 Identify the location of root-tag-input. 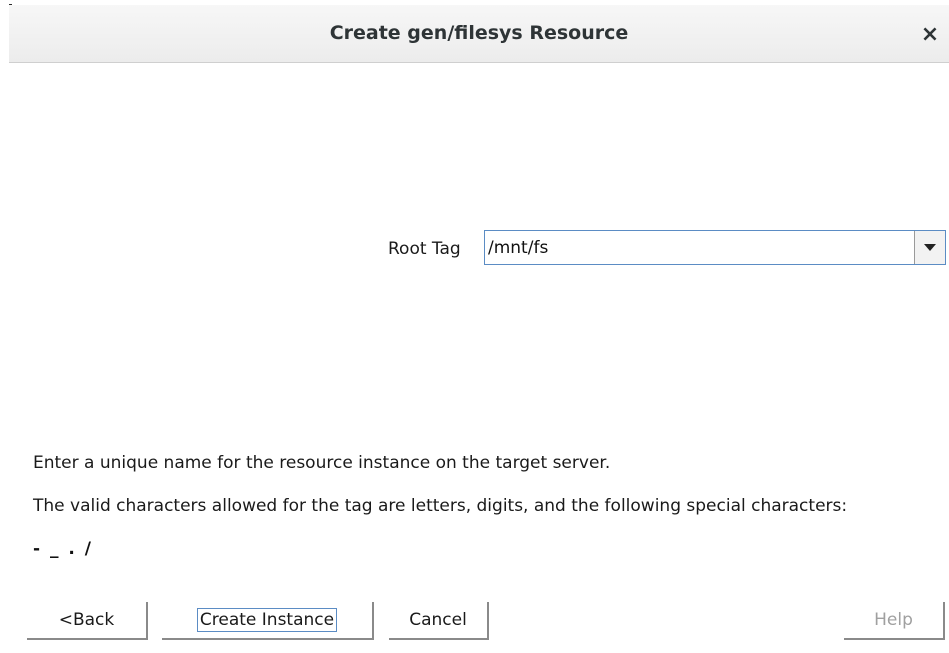
(700, 247).